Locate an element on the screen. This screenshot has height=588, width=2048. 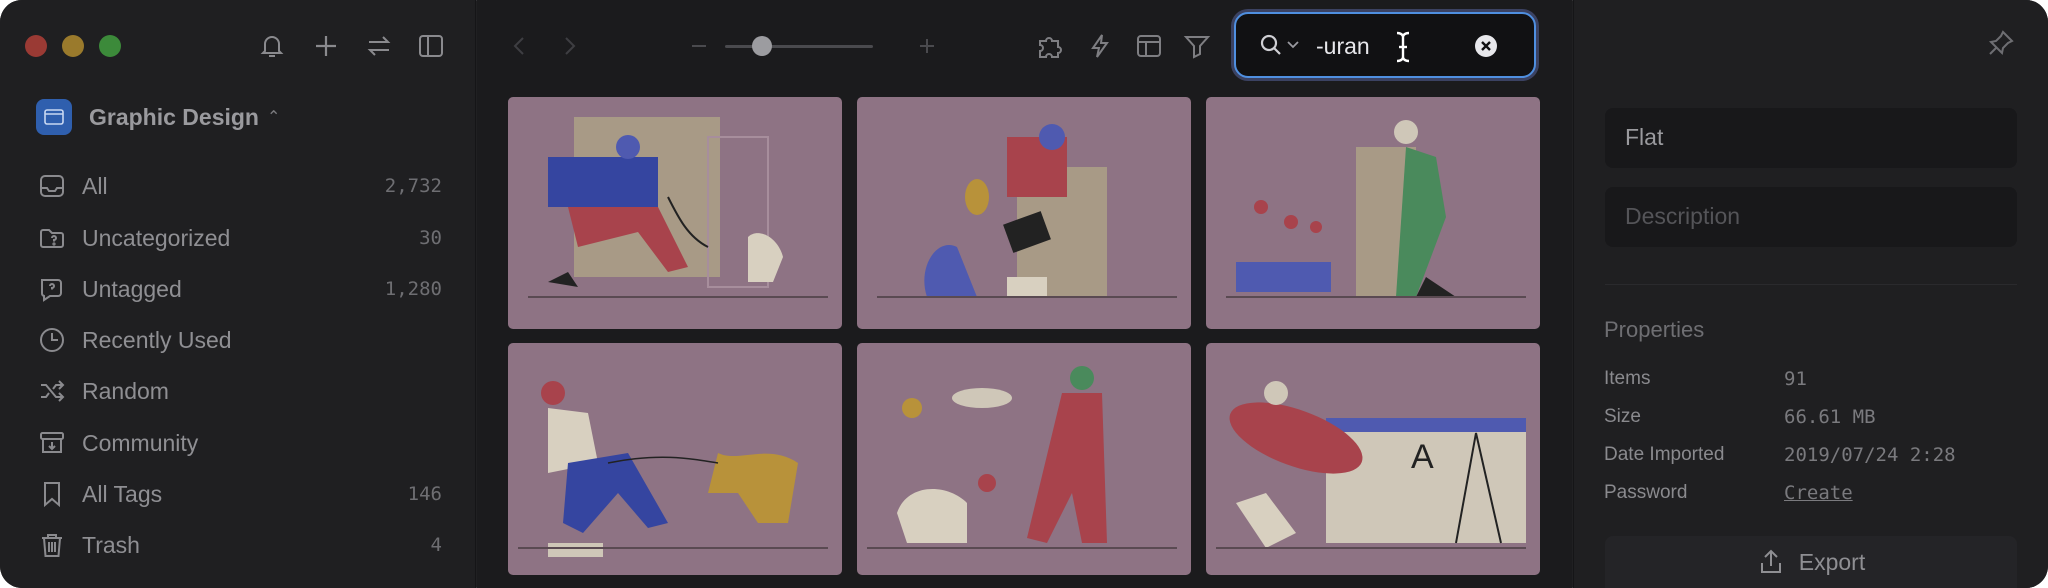
export-label: Export is located at coordinates (1832, 561).